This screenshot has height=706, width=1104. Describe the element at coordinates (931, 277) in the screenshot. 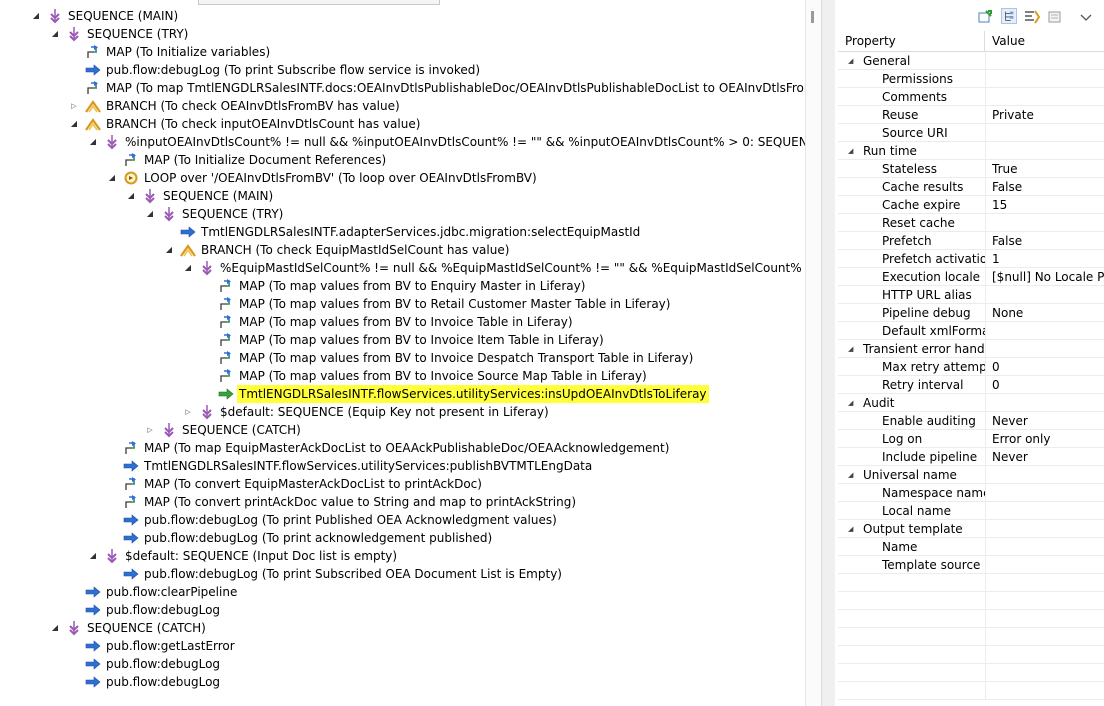

I see `property-name: Execution locale` at that location.